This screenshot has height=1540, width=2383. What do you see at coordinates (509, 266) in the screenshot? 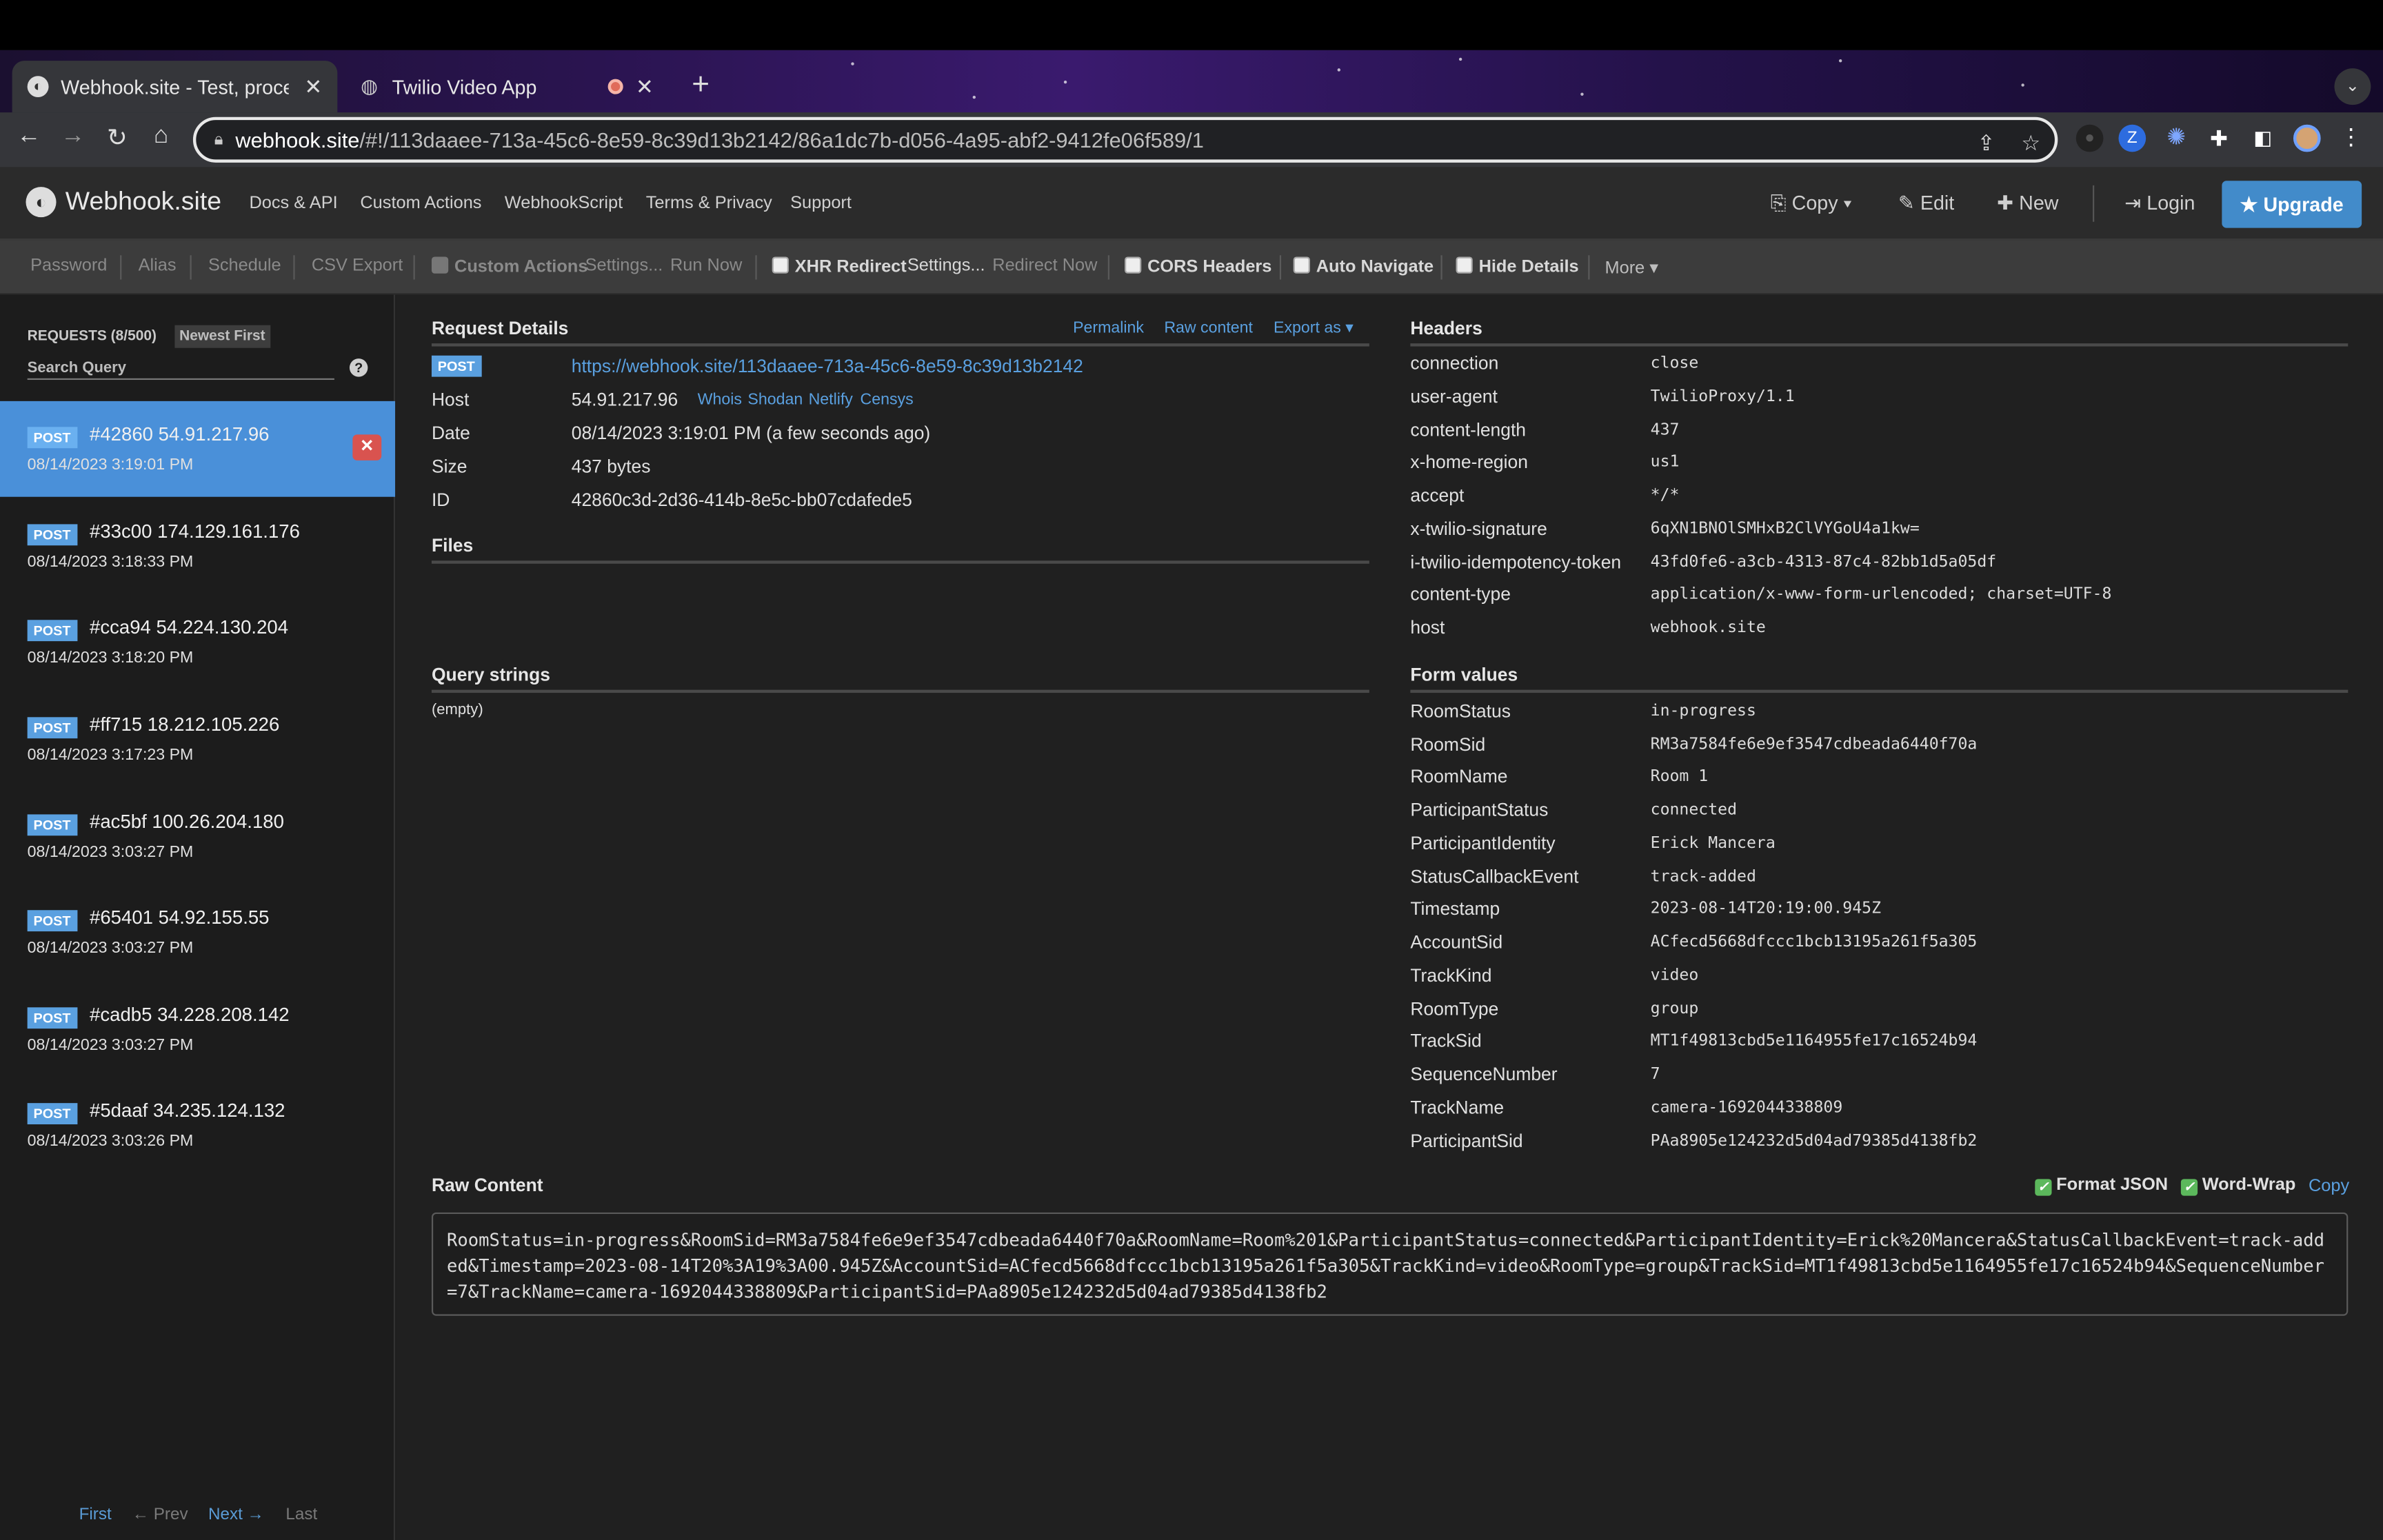
I see `custom-actions-toggle: Custom Actions` at bounding box center [509, 266].